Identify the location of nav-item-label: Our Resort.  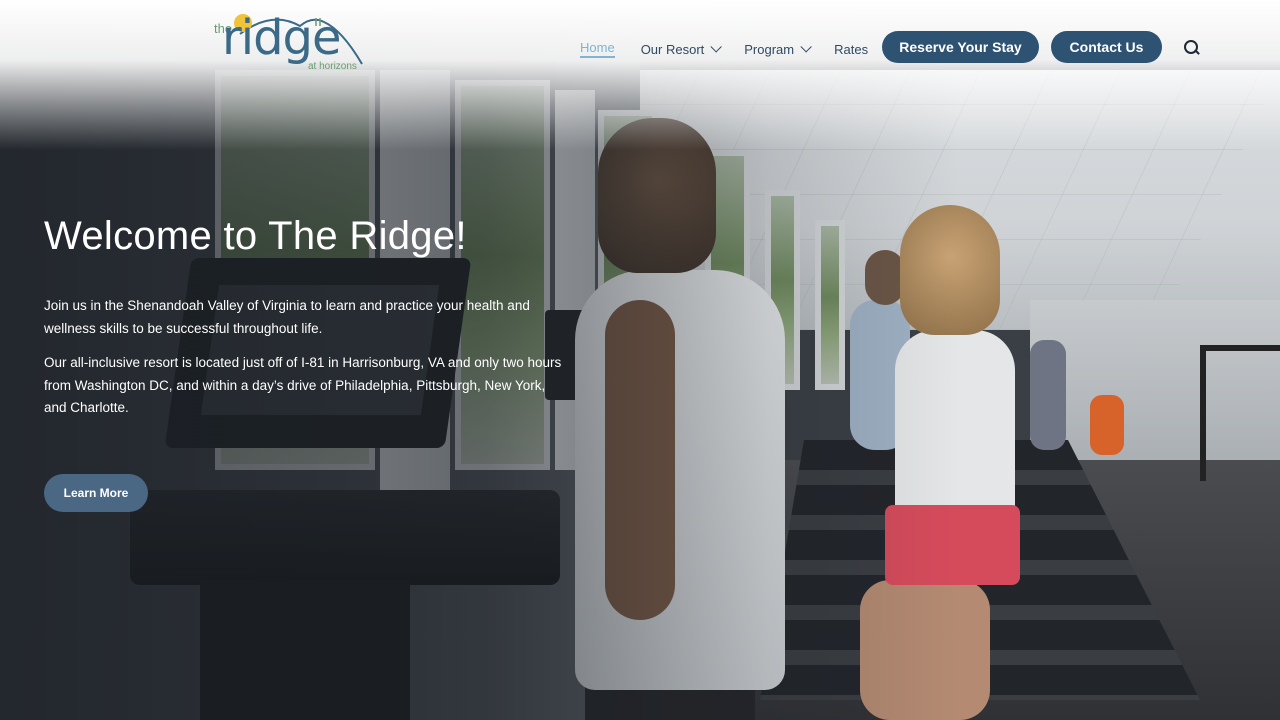
(672, 49).